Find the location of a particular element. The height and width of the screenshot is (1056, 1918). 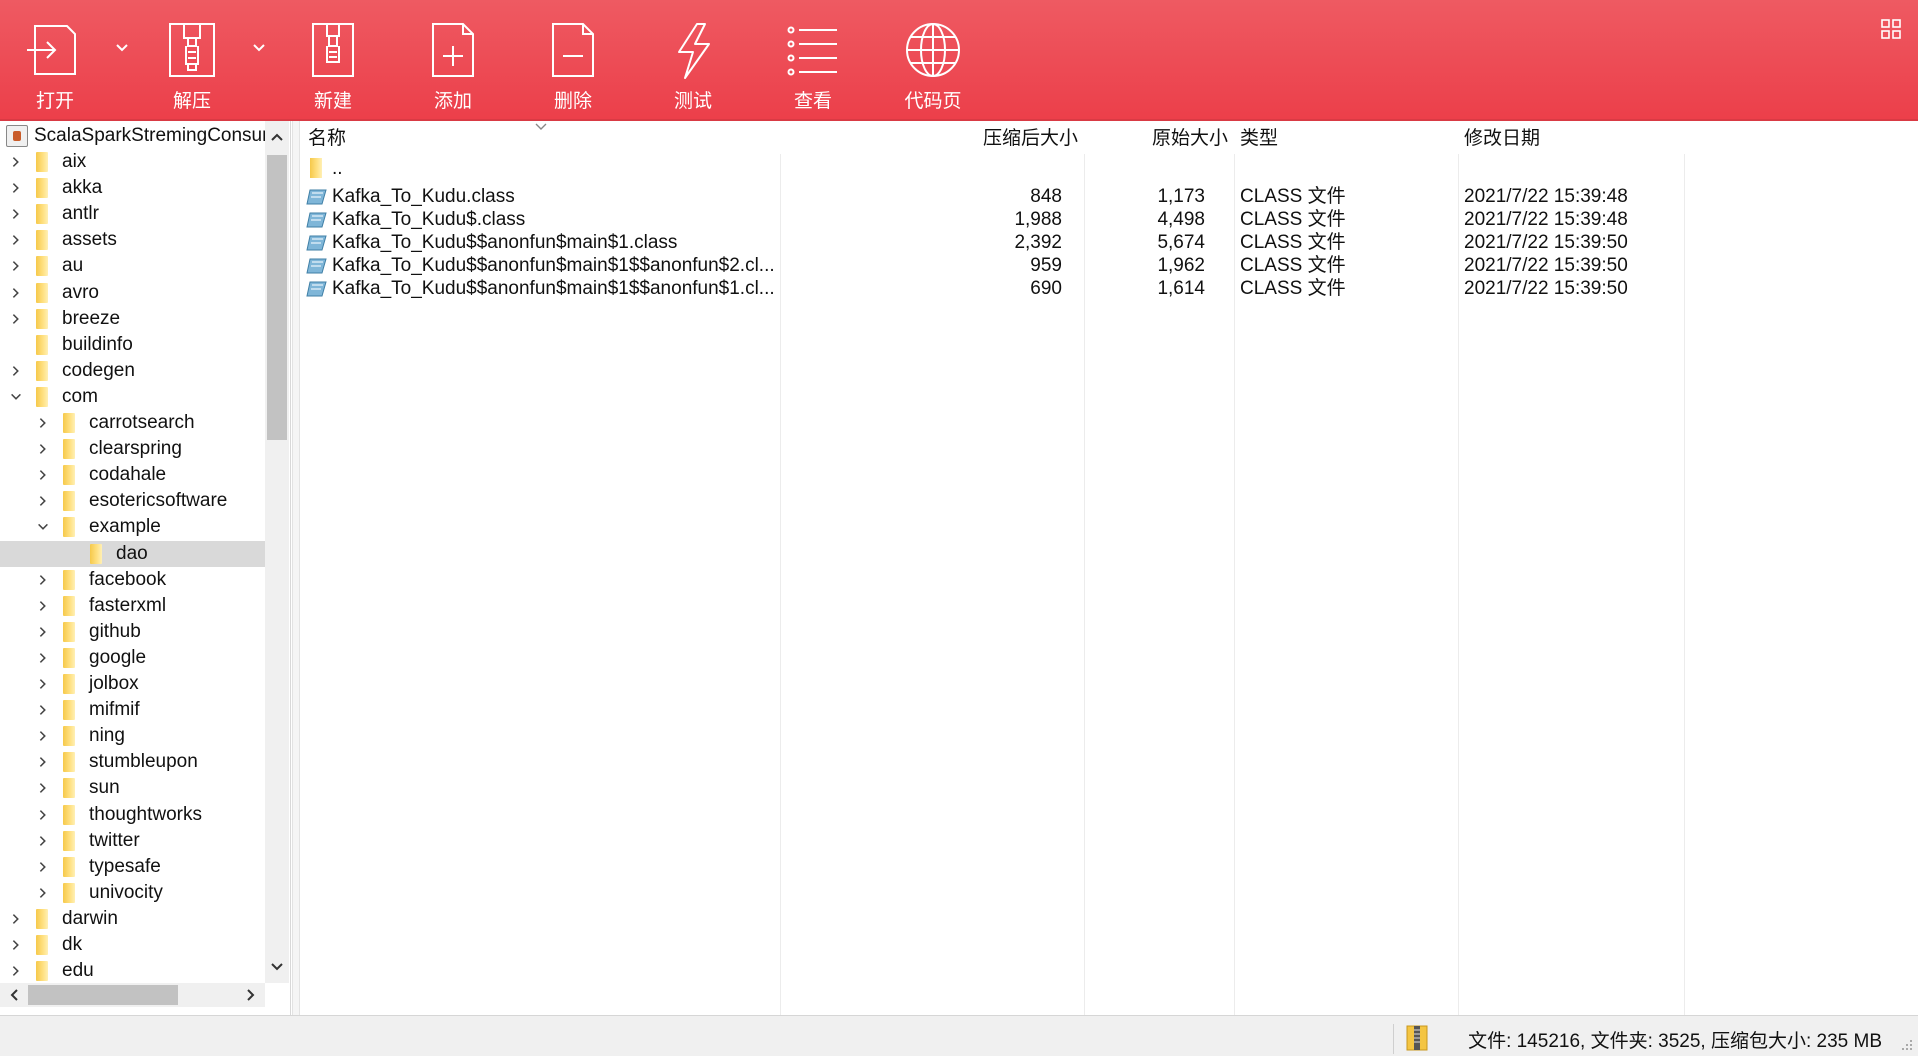

tree-item-jolbox: jolbox is located at coordinates (132, 684).